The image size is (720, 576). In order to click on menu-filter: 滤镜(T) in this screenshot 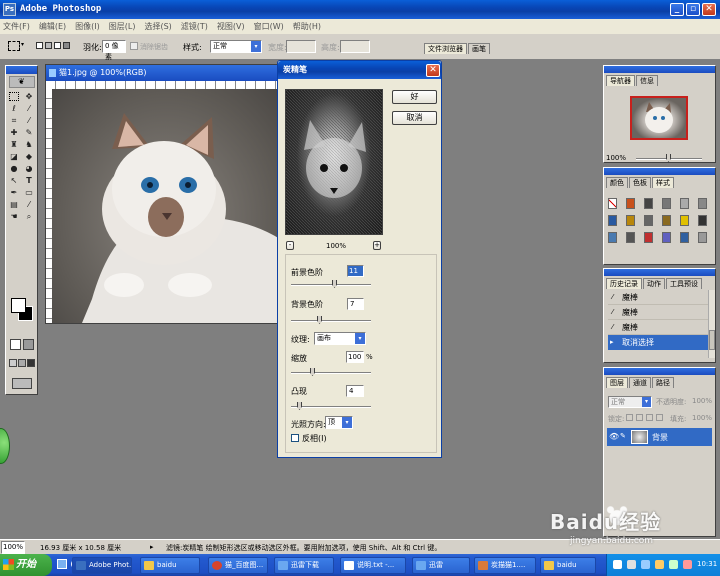, I will do `click(194, 26)`.